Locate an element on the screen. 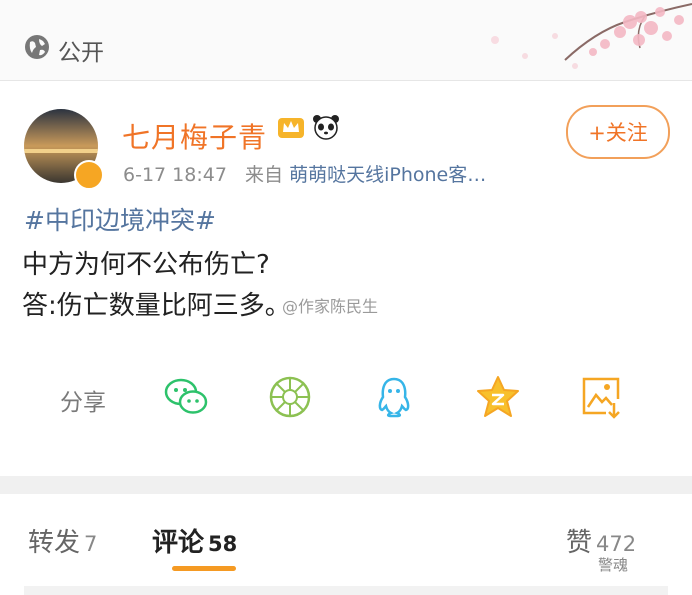  moments-icon is located at coordinates (290, 397).